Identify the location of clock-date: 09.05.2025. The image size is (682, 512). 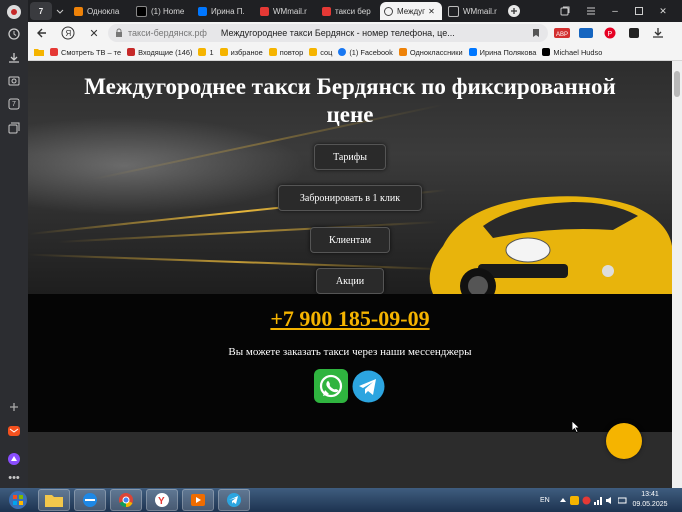
(650, 504).